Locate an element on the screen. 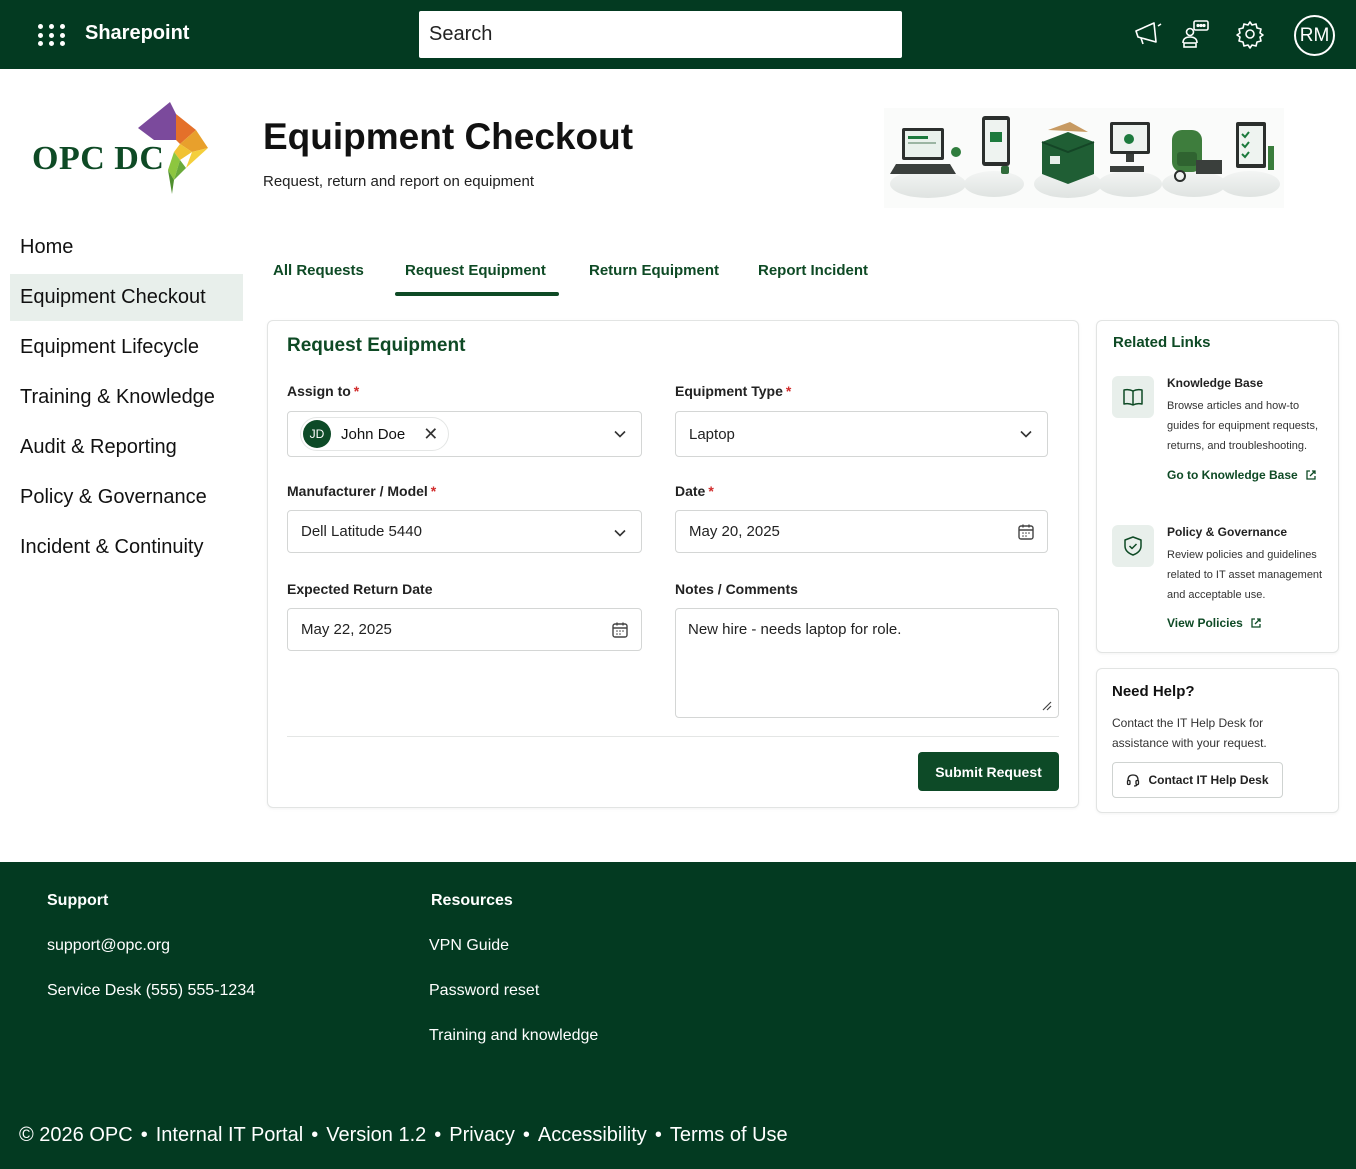  nav-item-home: Home is located at coordinates (126, 247).